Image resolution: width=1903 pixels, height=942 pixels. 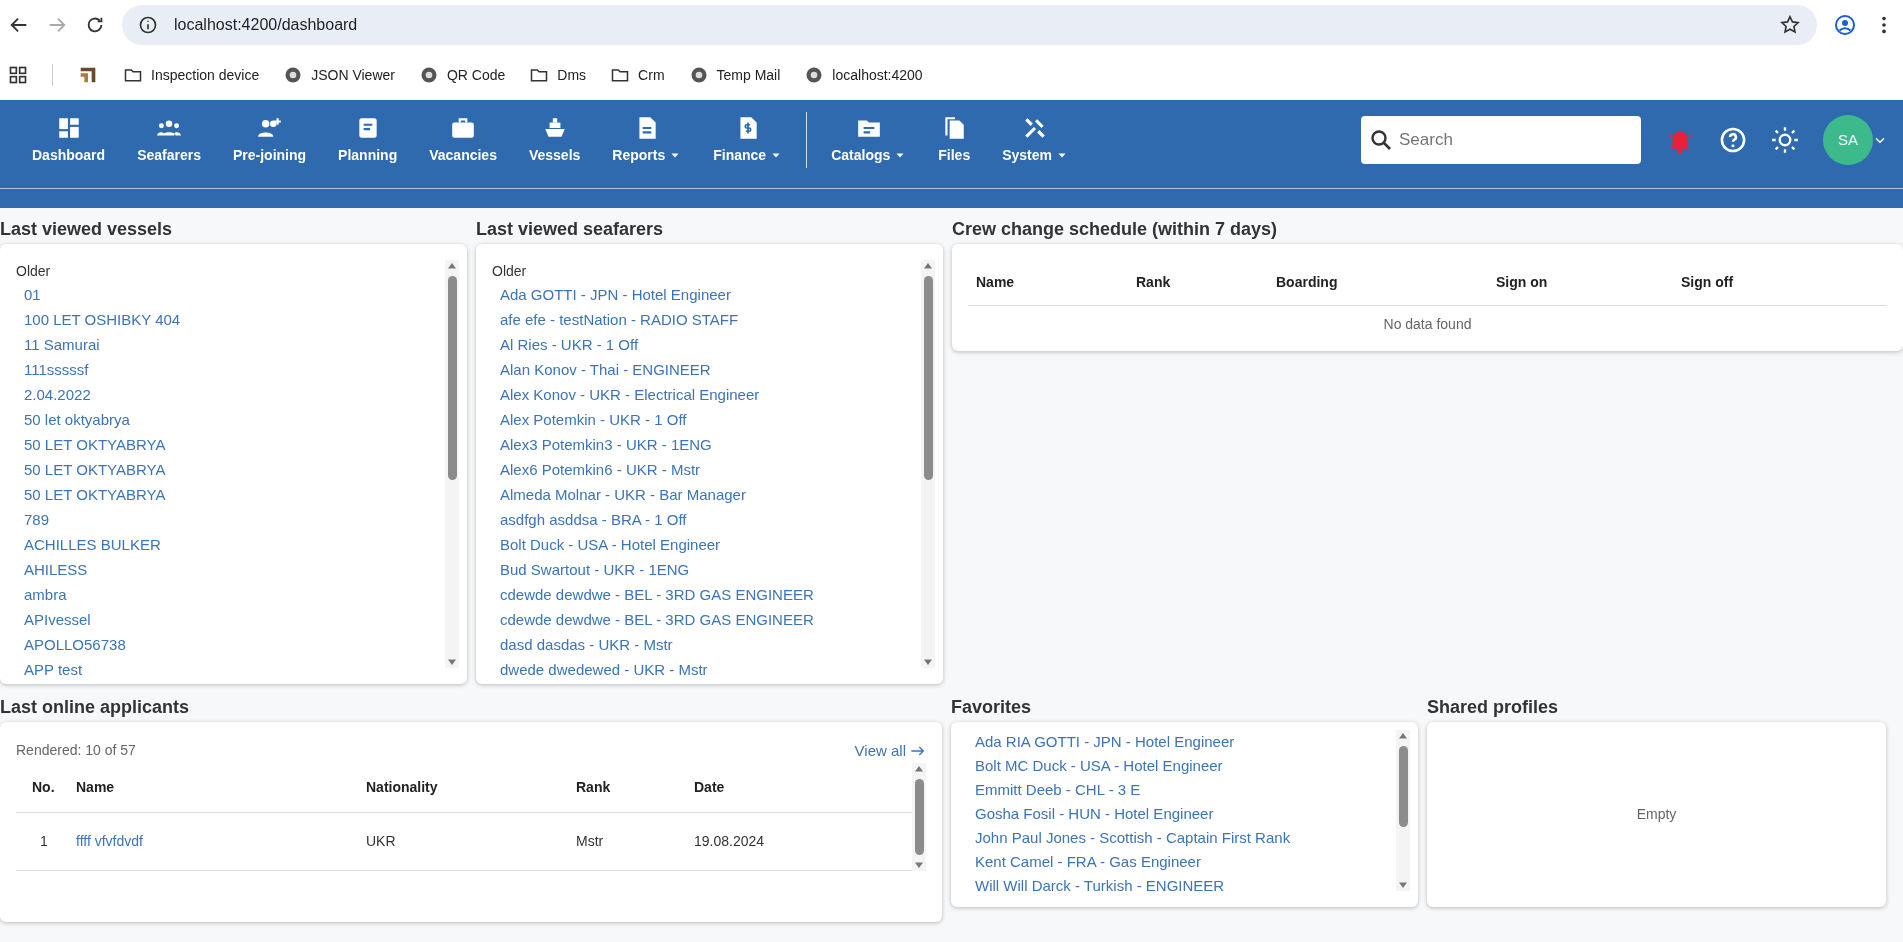 What do you see at coordinates (890, 750) in the screenshot?
I see `view-all-link: View all` at bounding box center [890, 750].